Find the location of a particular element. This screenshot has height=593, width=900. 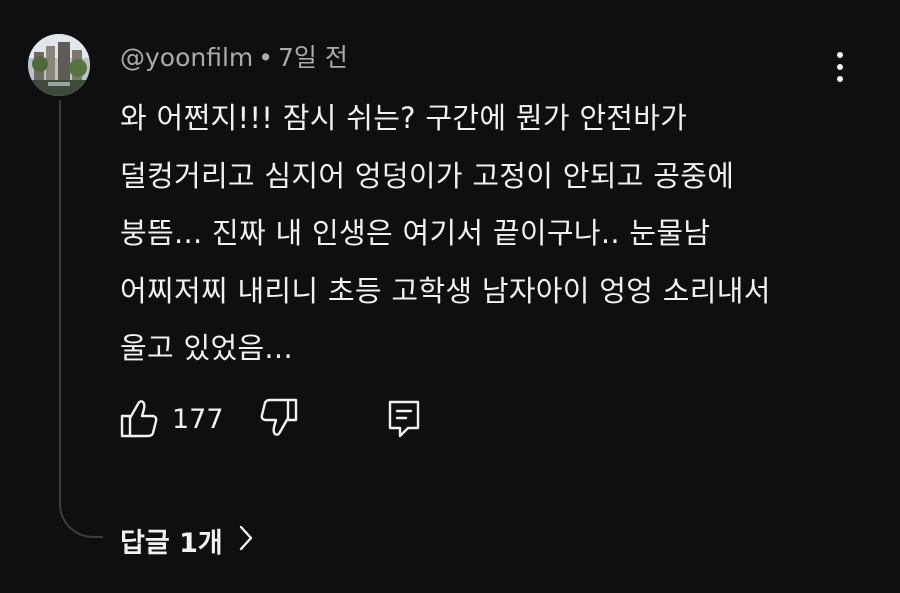

view-replies-button: 답글 1개 is located at coordinates (186, 540).